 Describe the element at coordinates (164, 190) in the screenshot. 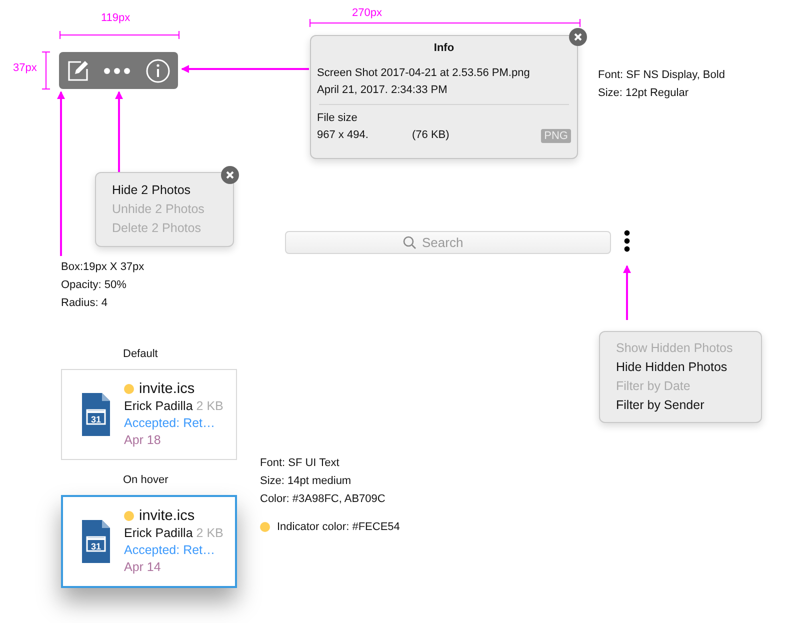

I see `menu-item: Hide 2 Photos` at that location.